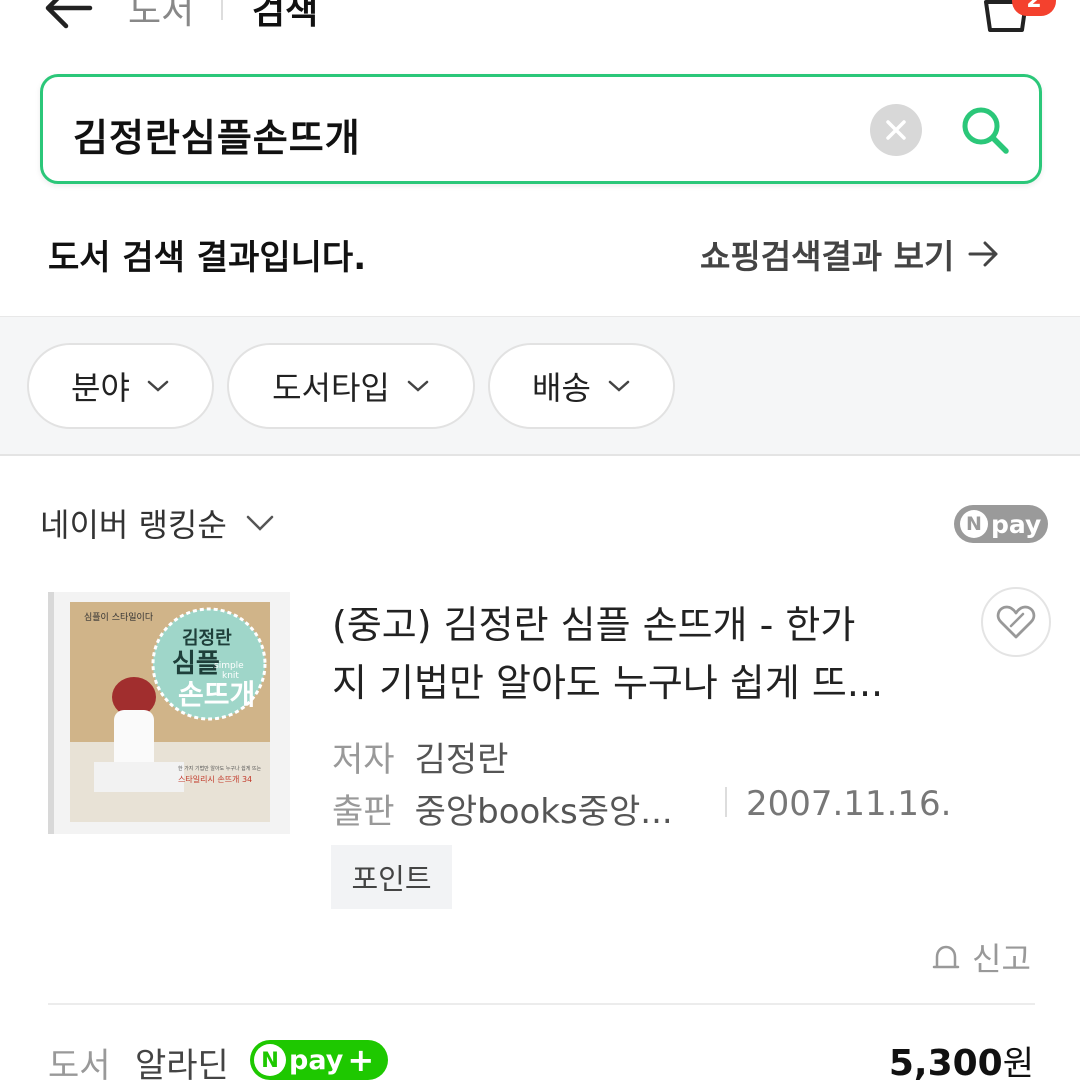  Describe the element at coordinates (220, 768) in the screenshot. I see `cover-tagline-1: 한 가지 기법만 알아도 누구나 쉽게 뜨는` at that location.